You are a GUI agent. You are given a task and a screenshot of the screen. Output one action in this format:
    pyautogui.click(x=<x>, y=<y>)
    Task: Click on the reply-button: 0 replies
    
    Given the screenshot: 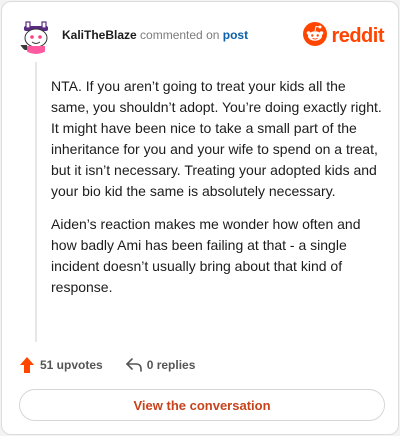 What is the action you would take?
    pyautogui.click(x=160, y=365)
    